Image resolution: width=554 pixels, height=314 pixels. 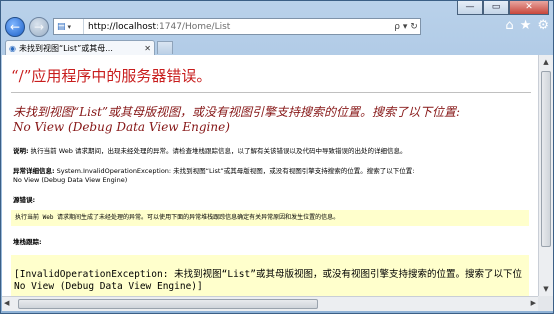 I want to click on url-field: http://localhost:1747/Home/List, so click(x=238, y=27).